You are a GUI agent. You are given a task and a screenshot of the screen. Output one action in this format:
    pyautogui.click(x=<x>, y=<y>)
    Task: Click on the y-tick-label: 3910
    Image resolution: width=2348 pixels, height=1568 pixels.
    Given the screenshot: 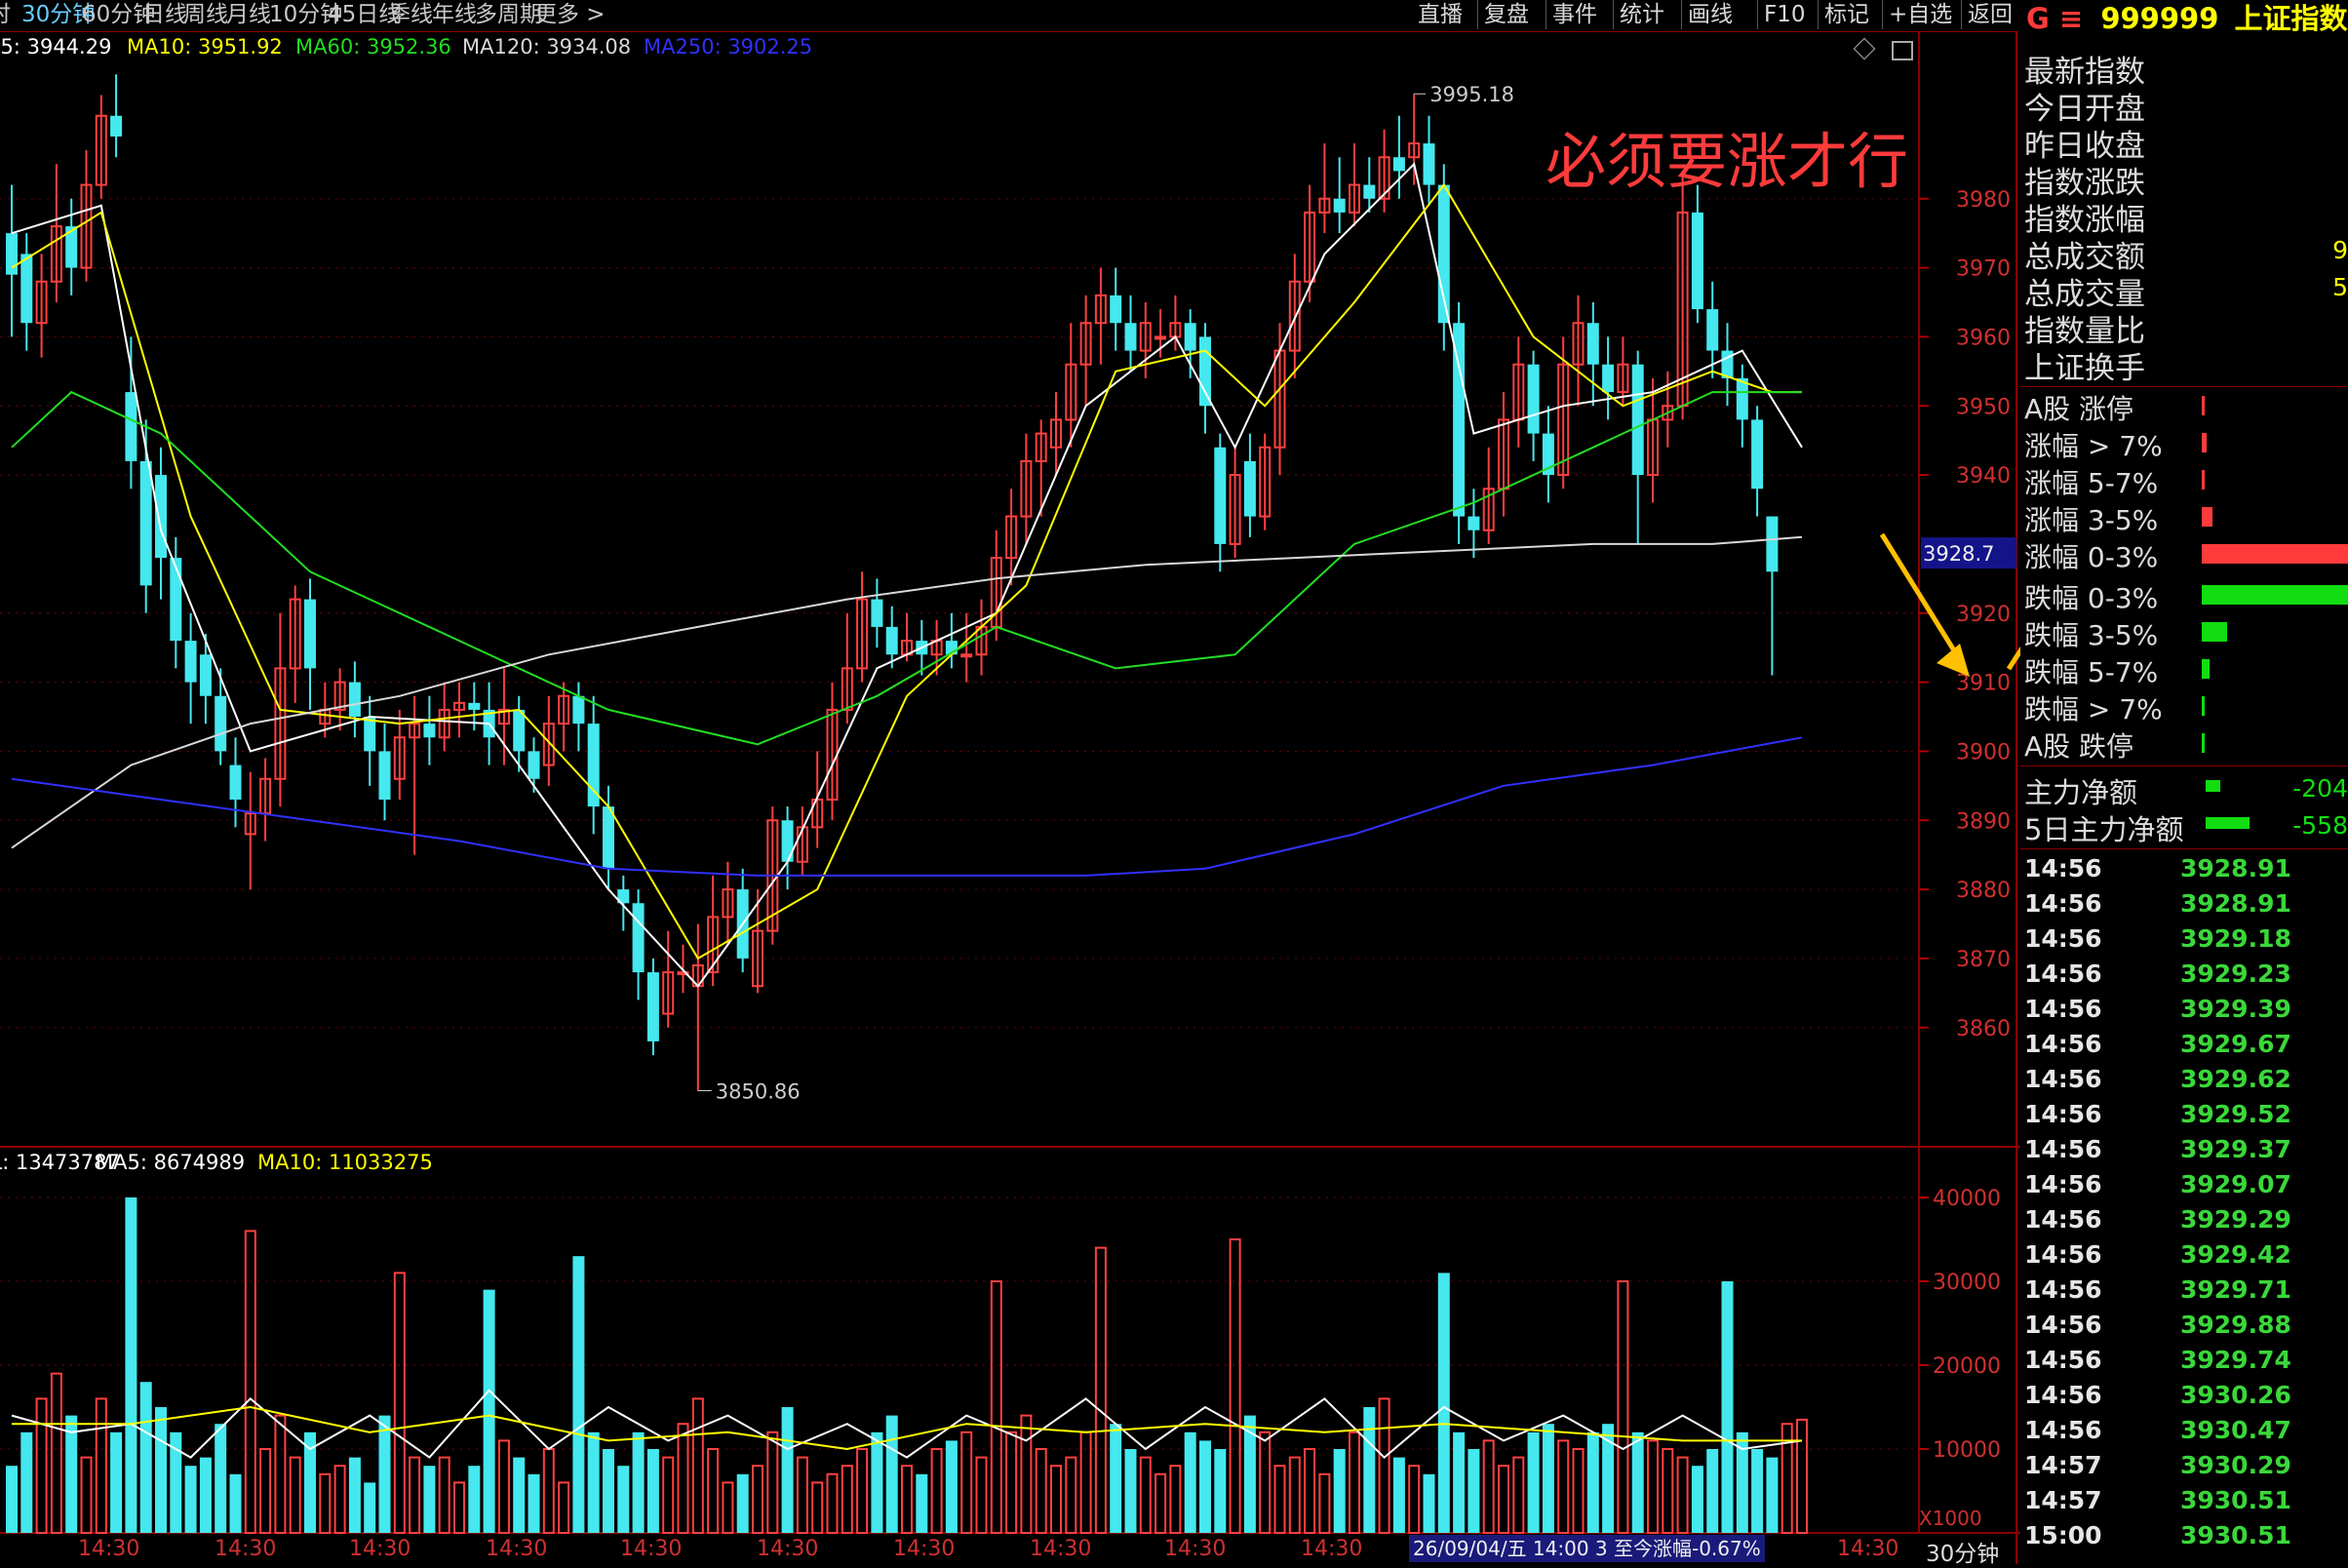 What is the action you would take?
    pyautogui.click(x=1983, y=684)
    